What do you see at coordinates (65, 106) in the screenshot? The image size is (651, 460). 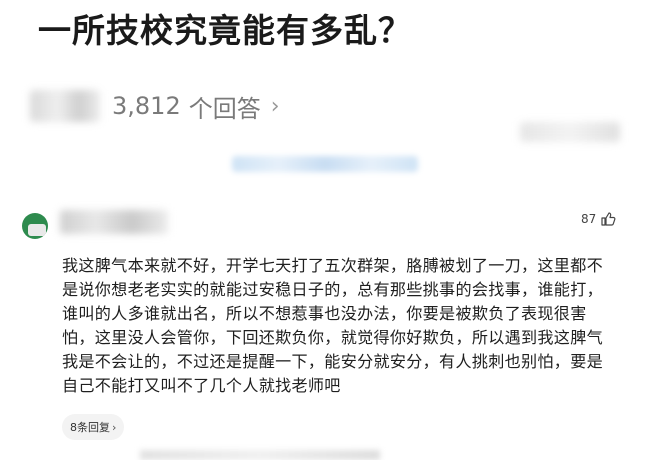 I see `blurred-avatars` at bounding box center [65, 106].